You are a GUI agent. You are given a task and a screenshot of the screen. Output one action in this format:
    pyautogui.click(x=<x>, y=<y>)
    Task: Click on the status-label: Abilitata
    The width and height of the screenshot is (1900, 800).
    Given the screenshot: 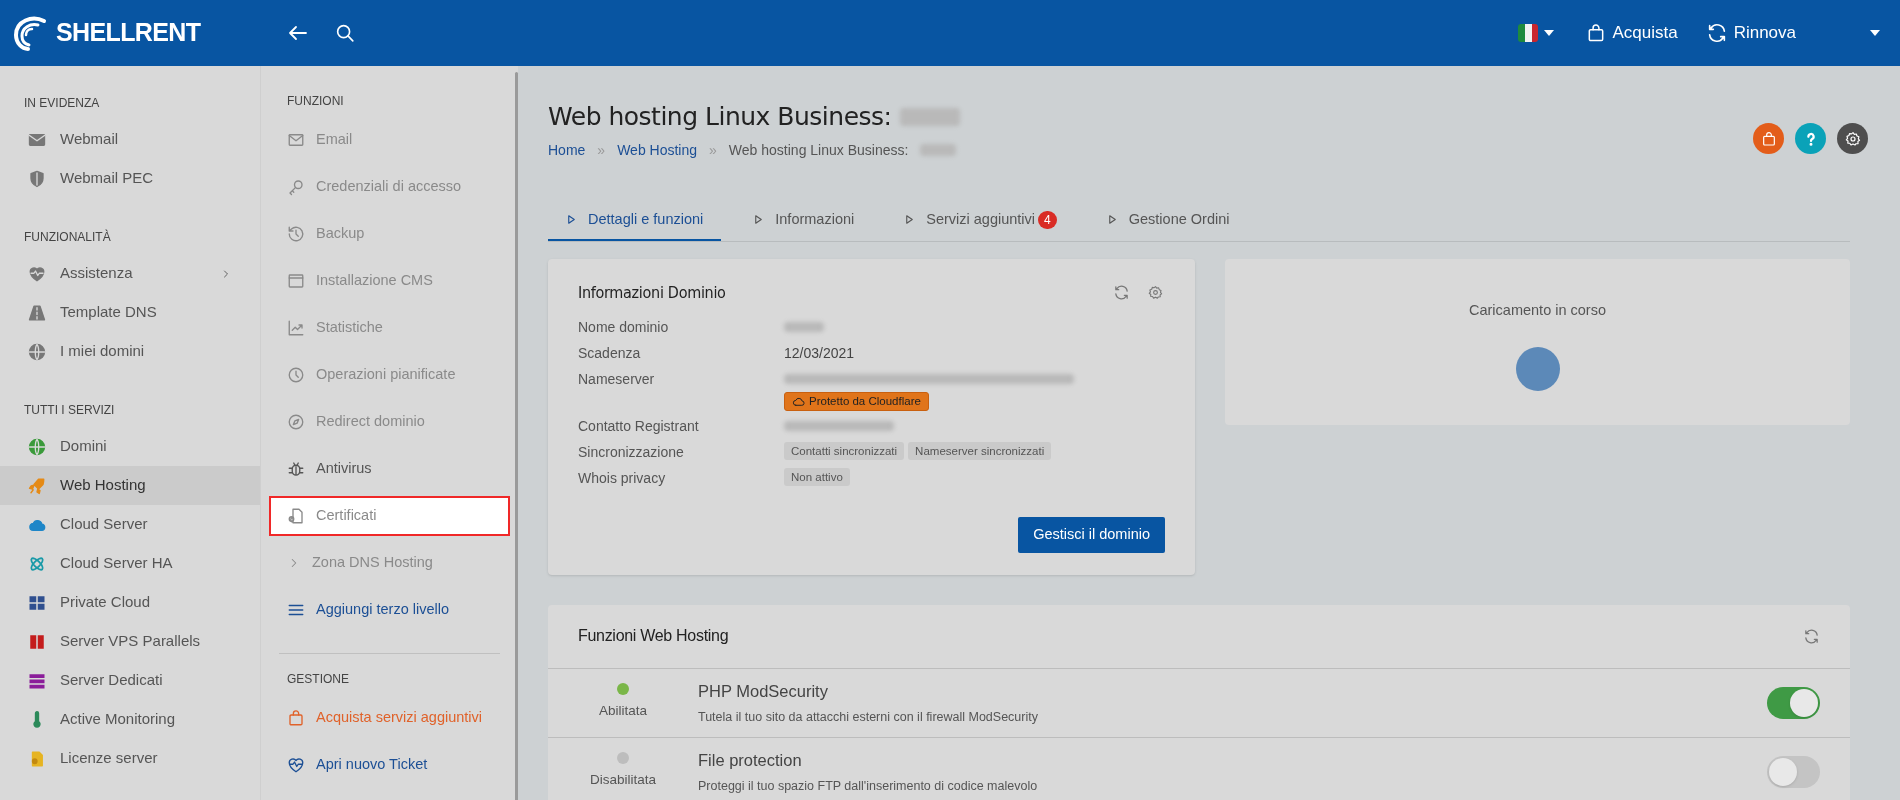 What is the action you would take?
    pyautogui.click(x=623, y=711)
    